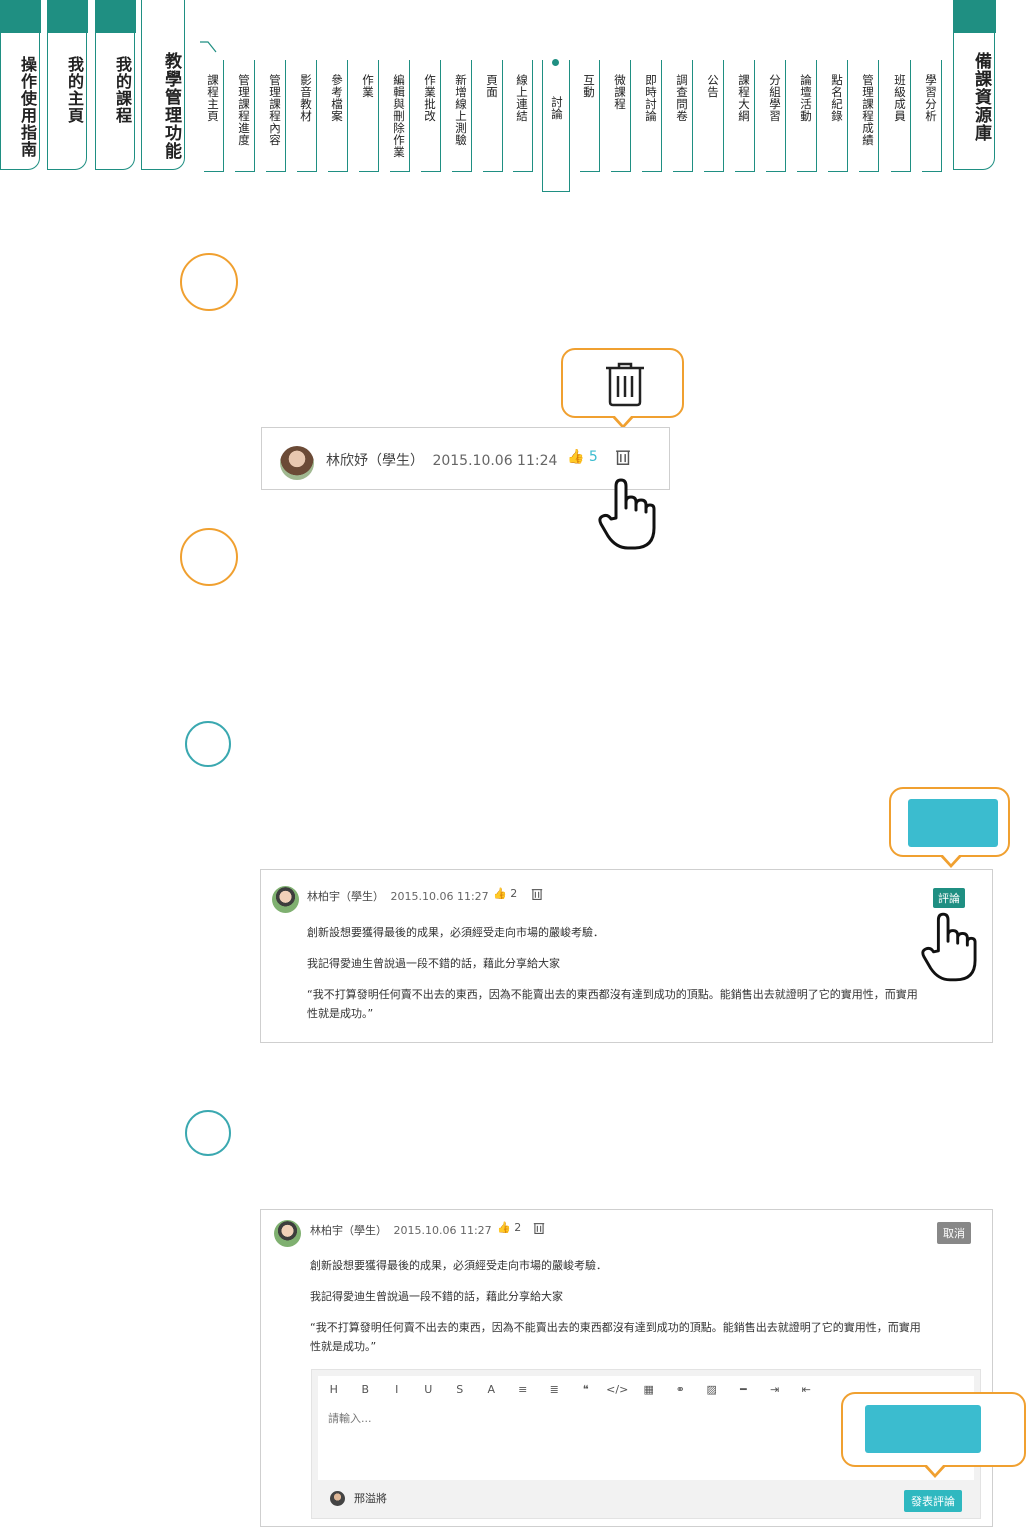  Describe the element at coordinates (618, 1389) in the screenshot. I see `toolbar-button: </>` at that location.